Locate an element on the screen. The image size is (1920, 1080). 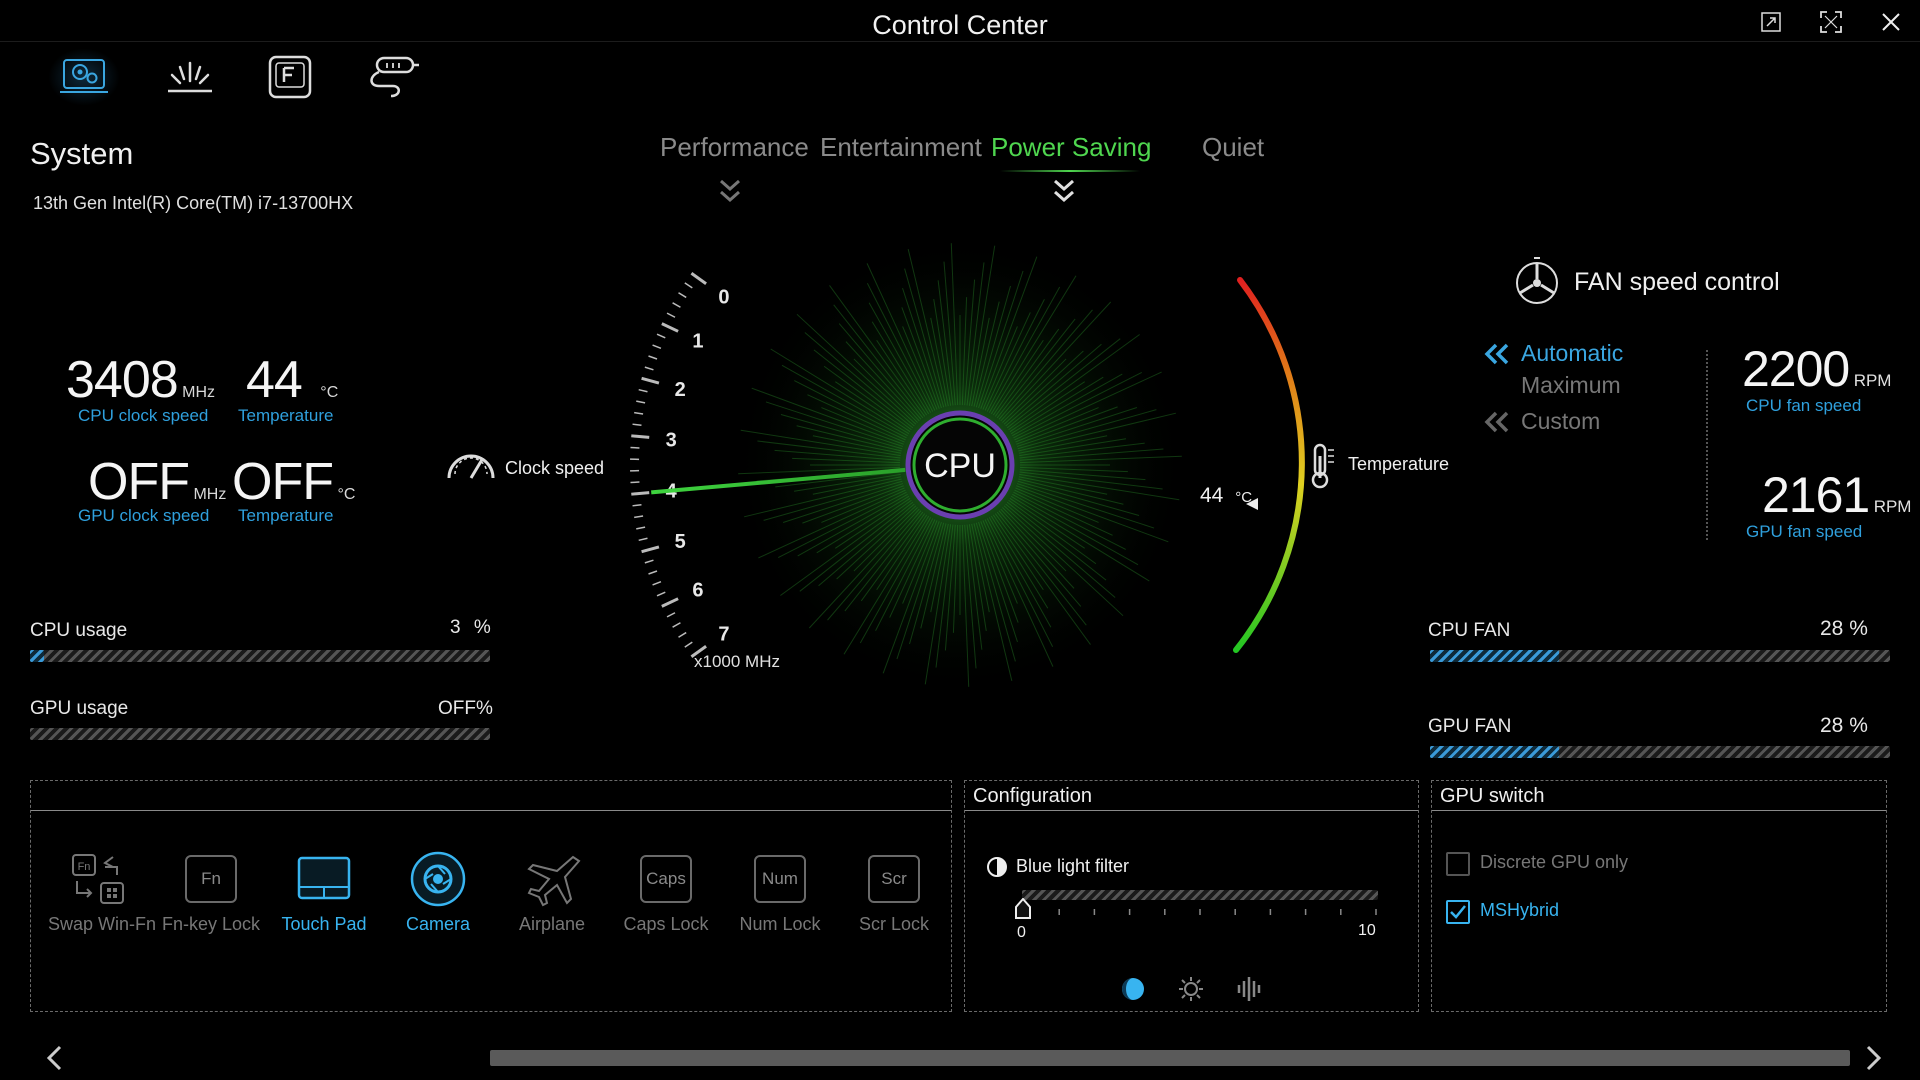
blue-light-slider-thumb is located at coordinates (1023, 911).